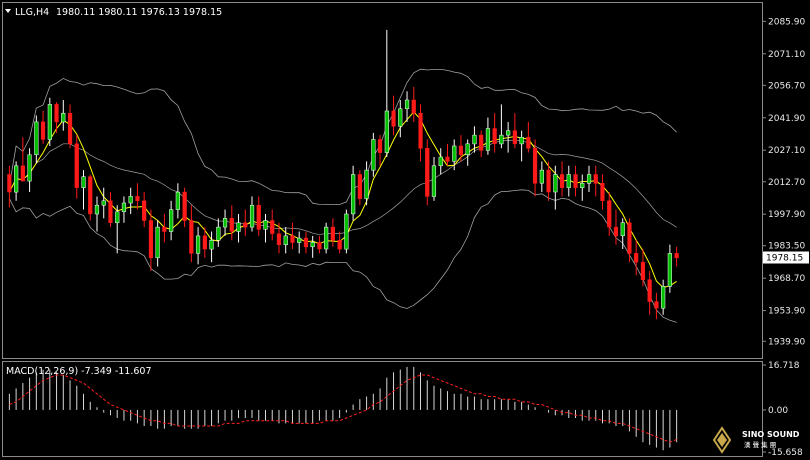 Image resolution: width=810 pixels, height=460 pixels. What do you see at coordinates (771, 434) in the screenshot?
I see `logo-name: SINO SOUND` at bounding box center [771, 434].